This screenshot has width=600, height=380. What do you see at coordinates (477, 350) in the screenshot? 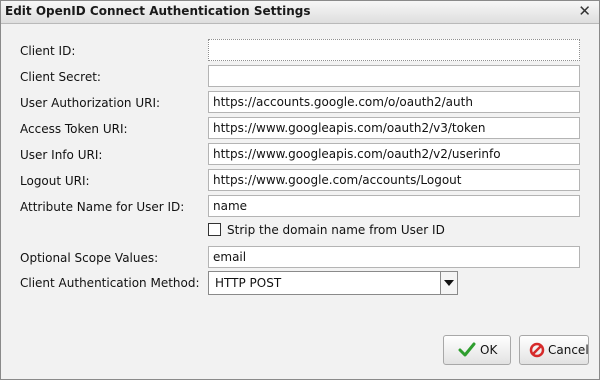
I see `ok-button: OK` at bounding box center [477, 350].